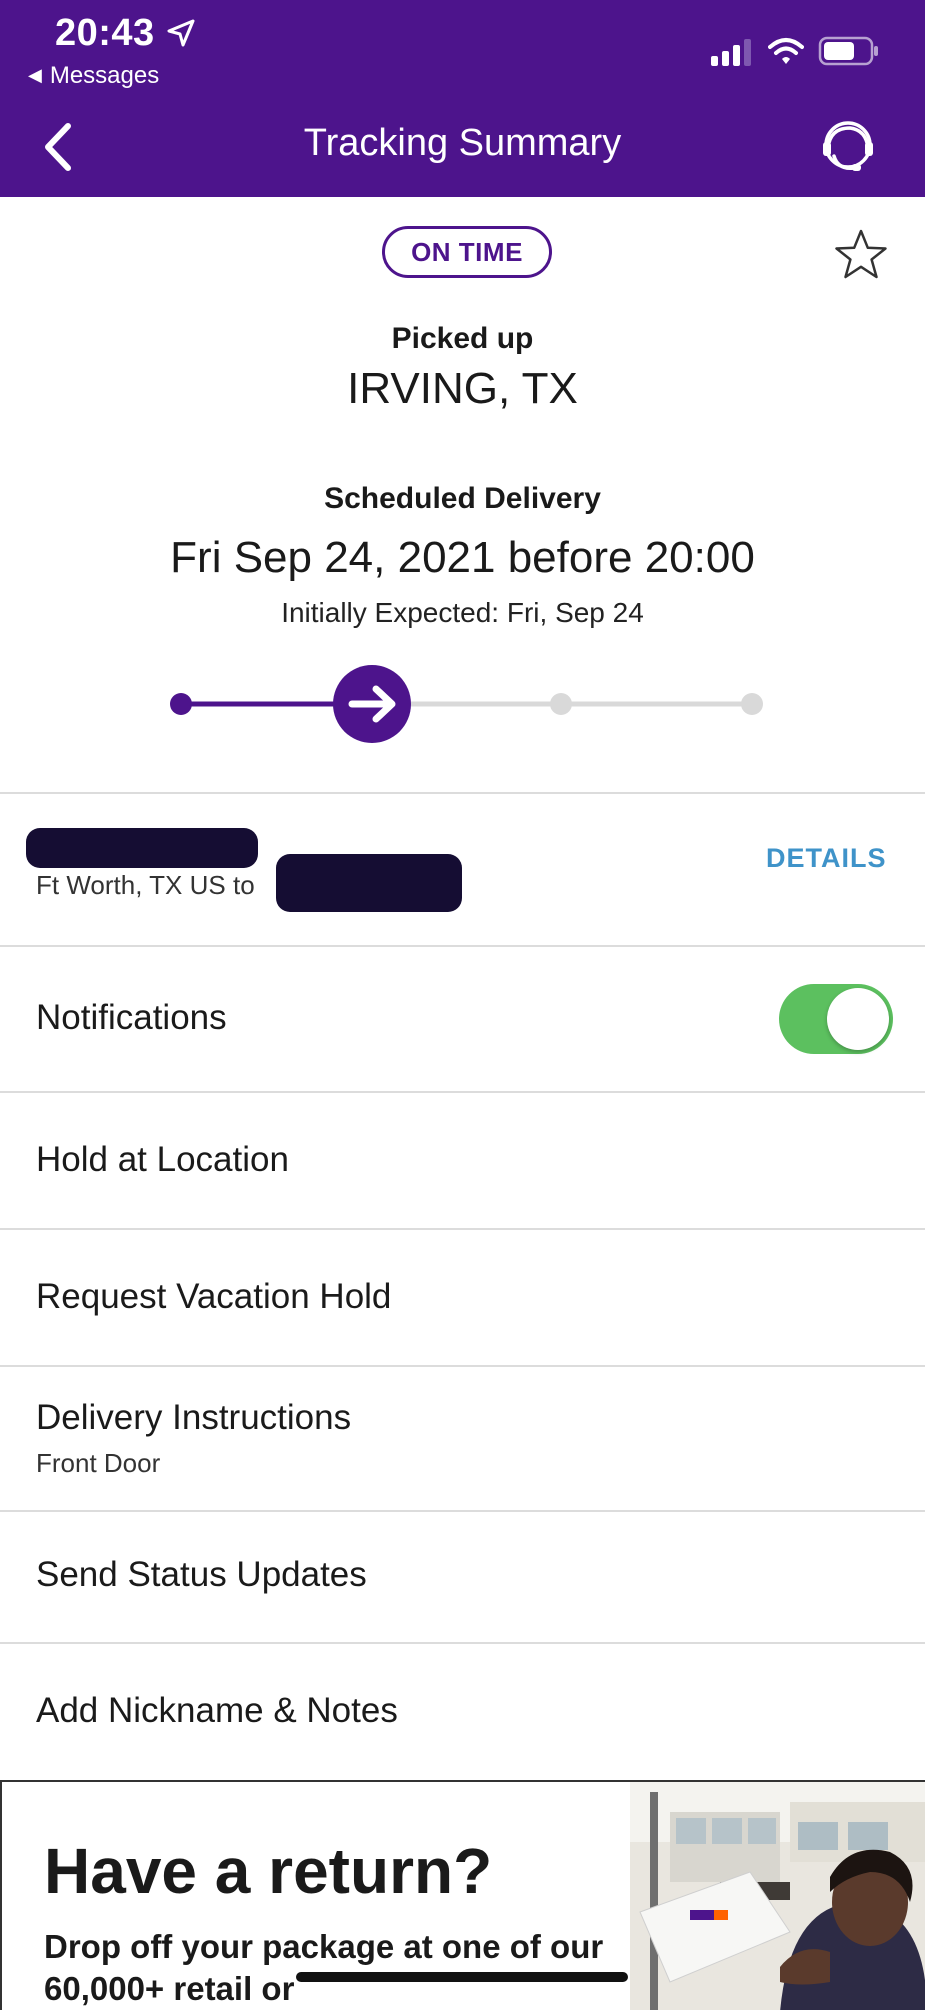 This screenshot has width=925, height=2010. I want to click on picked-up-label: Picked up, so click(462, 338).